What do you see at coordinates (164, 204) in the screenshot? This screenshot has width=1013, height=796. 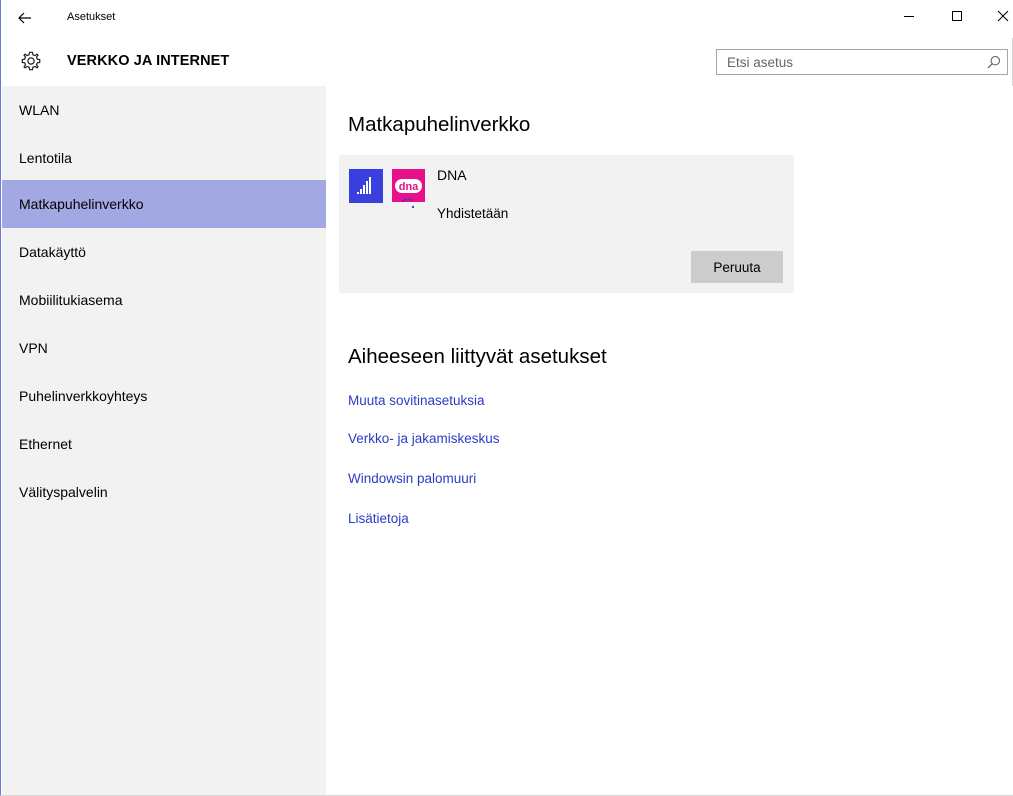 I see `sidebar-item-matkapuhelinverkko: Matkapuhelinverkko` at bounding box center [164, 204].